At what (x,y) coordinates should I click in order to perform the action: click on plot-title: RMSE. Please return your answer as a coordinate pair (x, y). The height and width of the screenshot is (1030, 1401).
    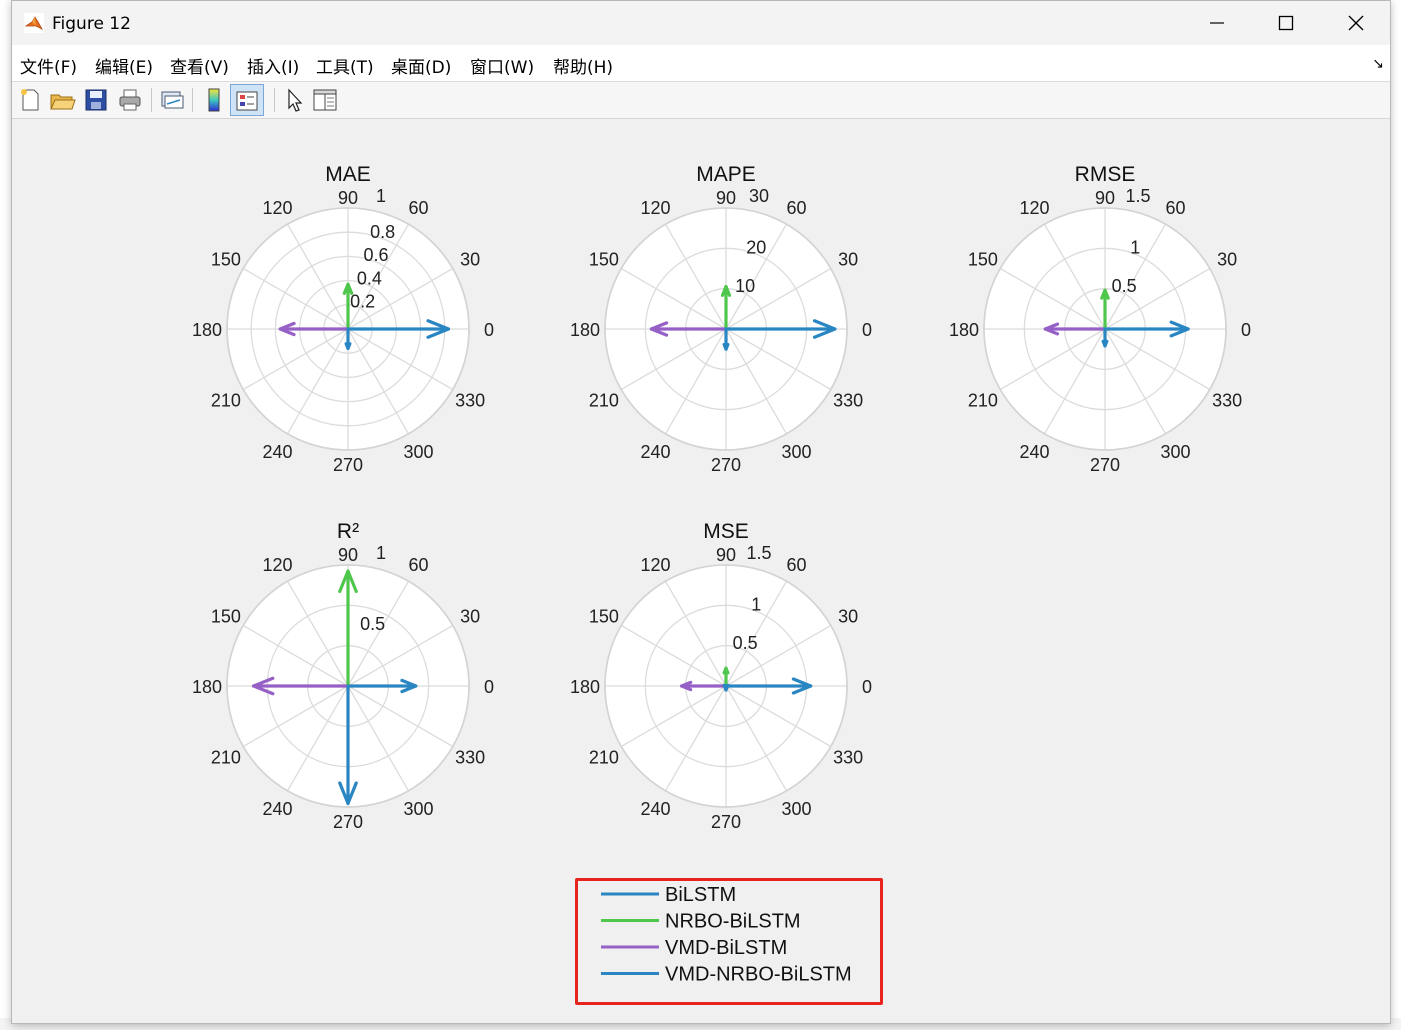
    Looking at the image, I should click on (1105, 174).